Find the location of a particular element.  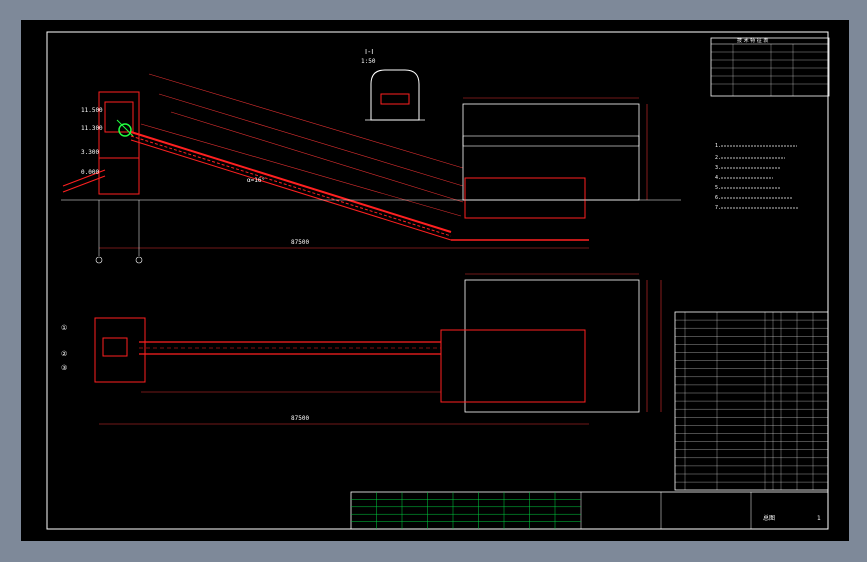

slope-label: α=16° is located at coordinates (256, 180).